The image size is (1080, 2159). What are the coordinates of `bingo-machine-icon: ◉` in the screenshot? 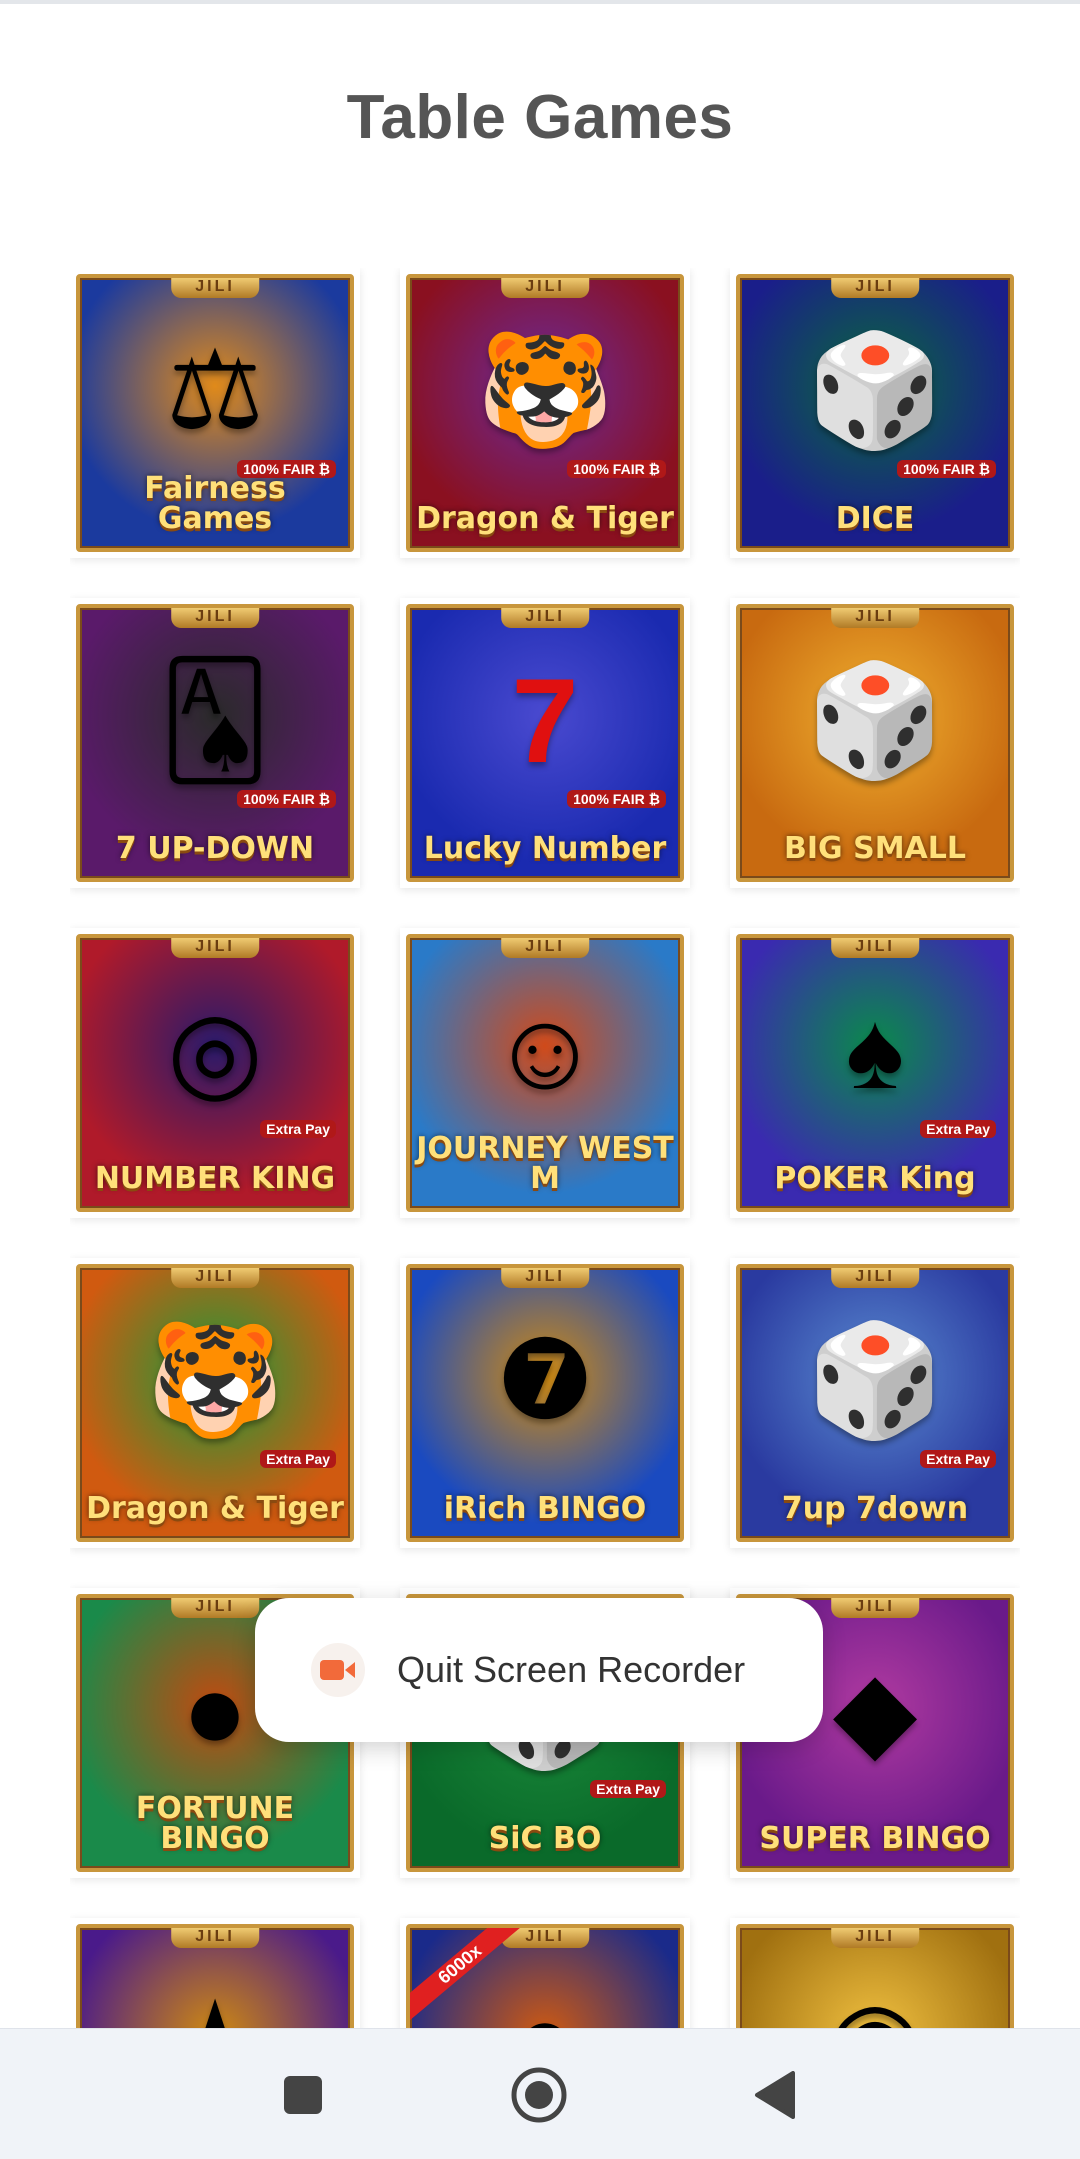 It's located at (875, 2007).